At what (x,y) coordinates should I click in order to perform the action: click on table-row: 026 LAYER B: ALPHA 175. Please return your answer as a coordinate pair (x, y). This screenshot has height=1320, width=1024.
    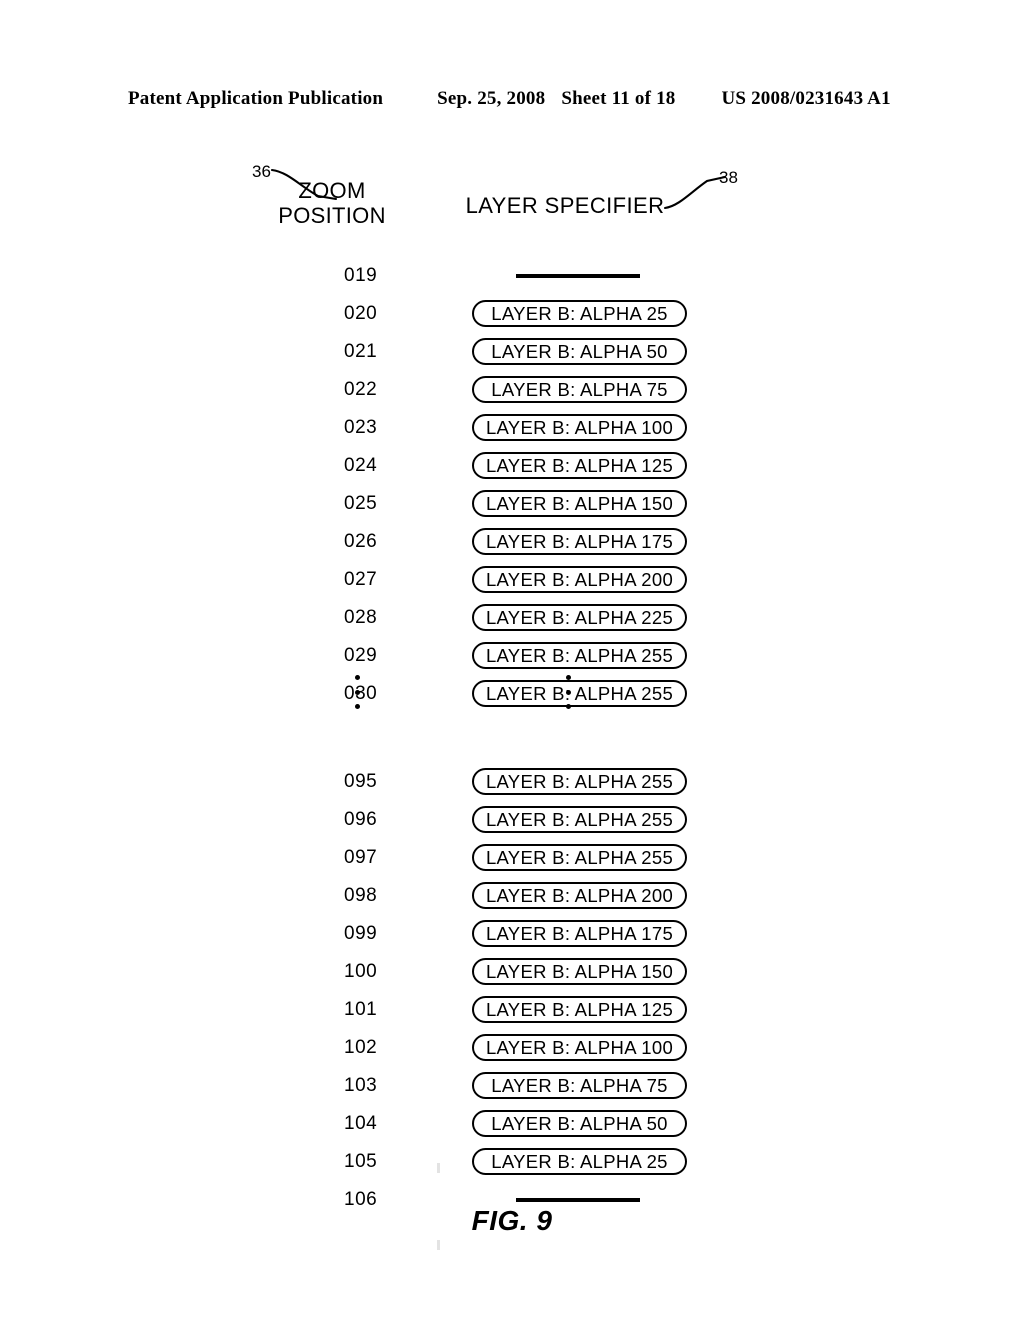
    Looking at the image, I should click on (520, 542).